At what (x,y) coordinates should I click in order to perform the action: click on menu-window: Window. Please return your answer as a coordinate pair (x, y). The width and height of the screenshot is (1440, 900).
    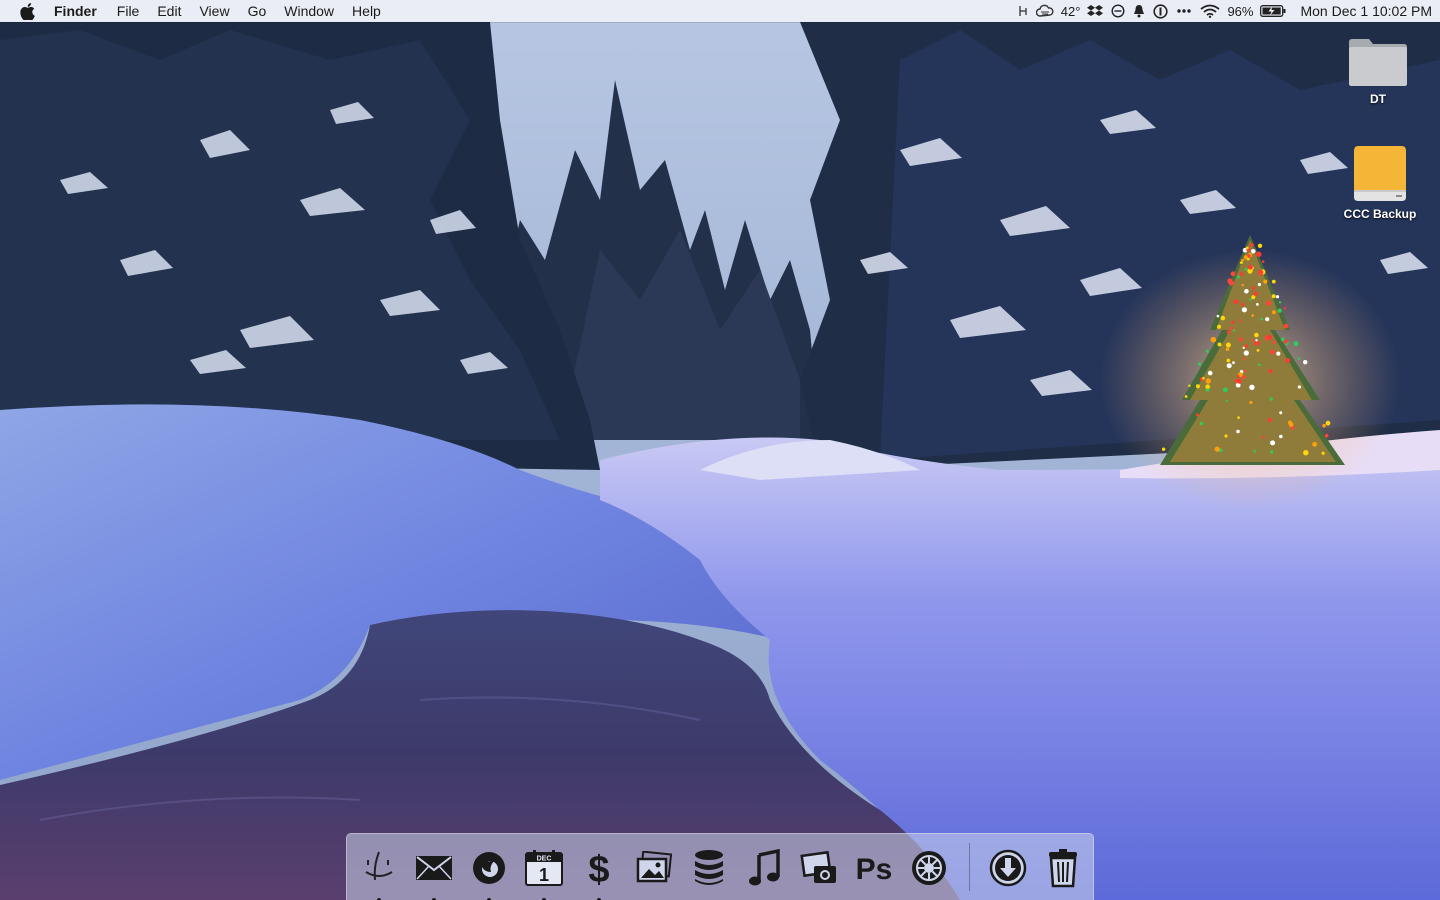
    Looking at the image, I should click on (309, 11).